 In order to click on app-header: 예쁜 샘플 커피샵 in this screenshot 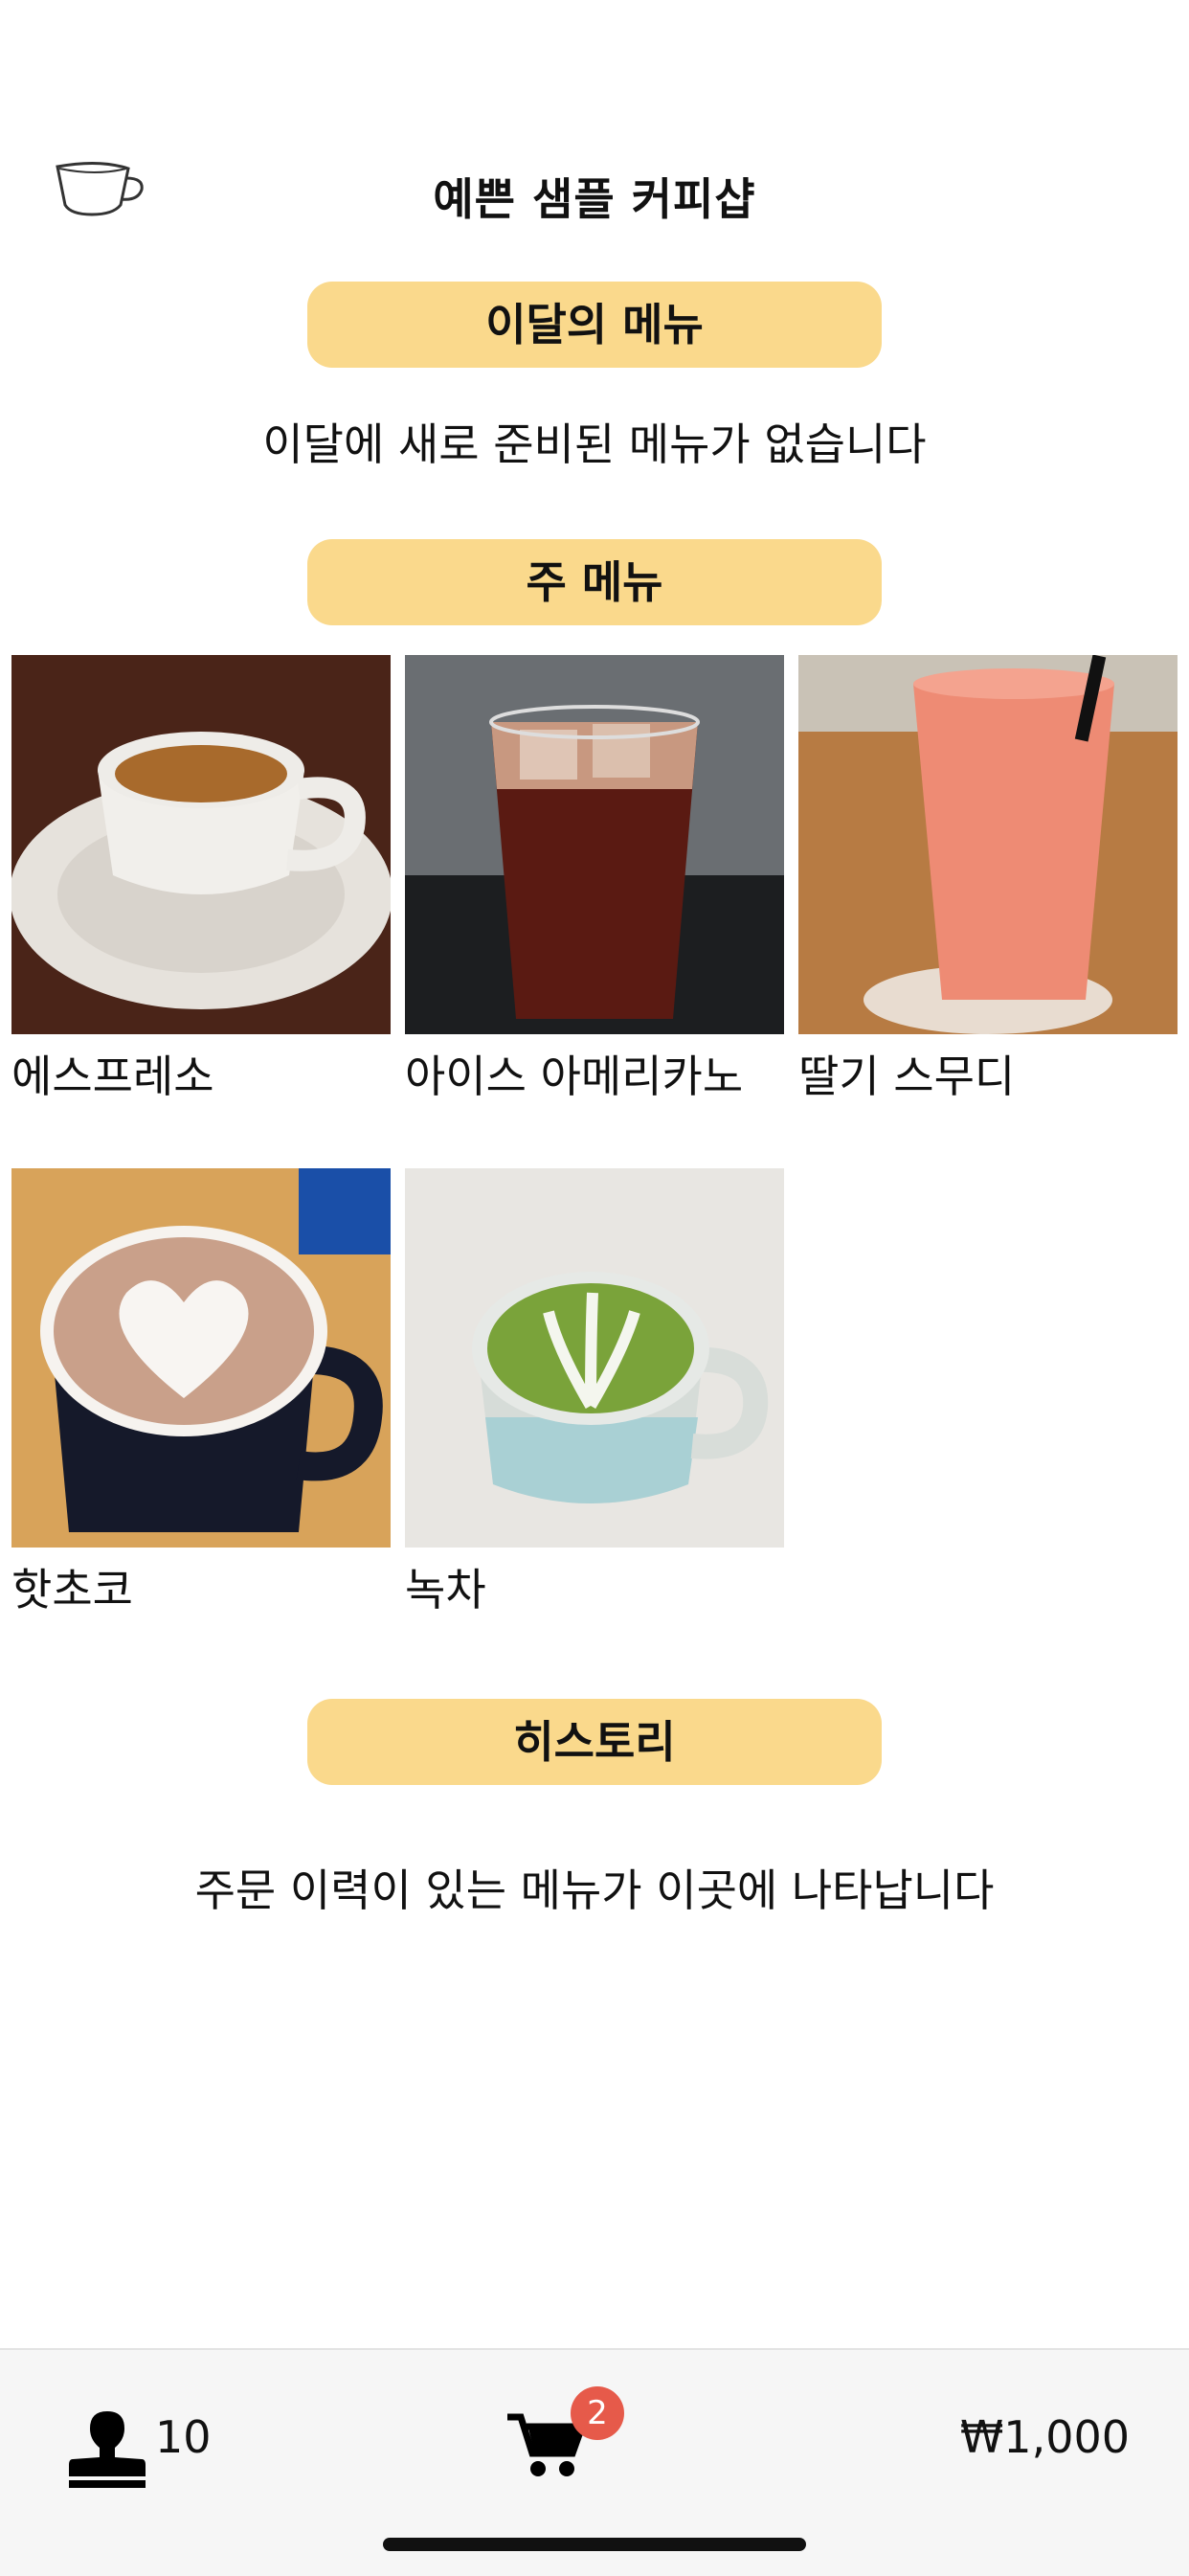, I will do `click(594, 191)`.